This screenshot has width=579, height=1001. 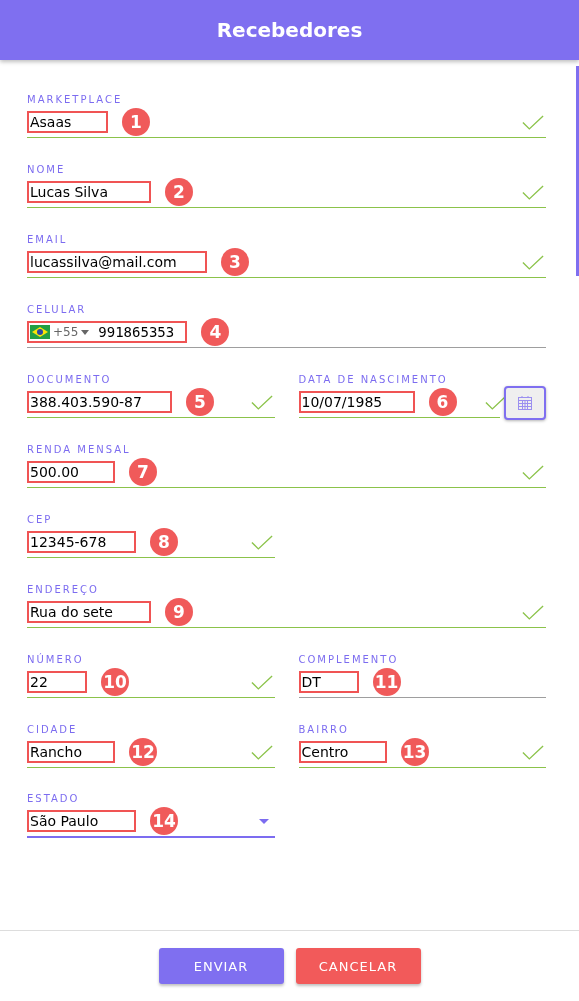 I want to click on input-field: 12345-678, so click(x=81, y=542).